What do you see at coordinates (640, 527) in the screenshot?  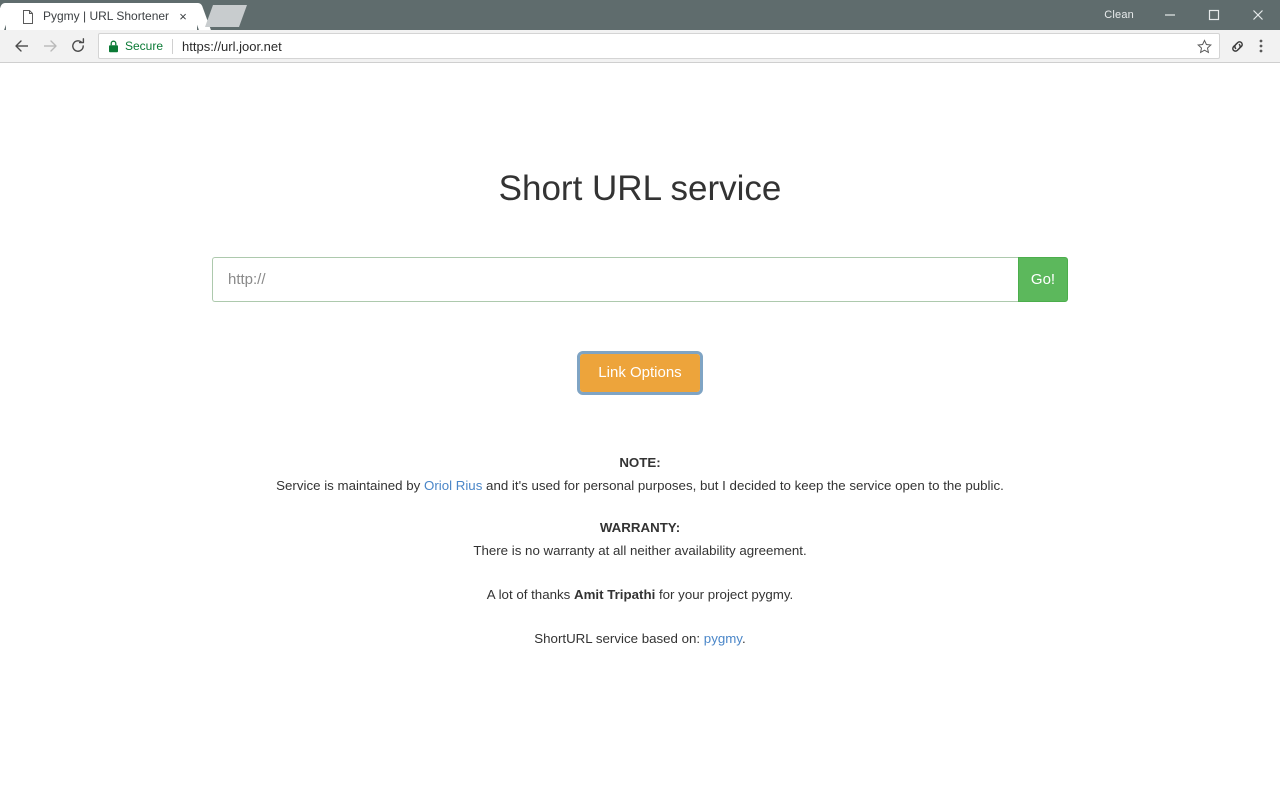 I see `warranty-heading: WARRANTY:` at bounding box center [640, 527].